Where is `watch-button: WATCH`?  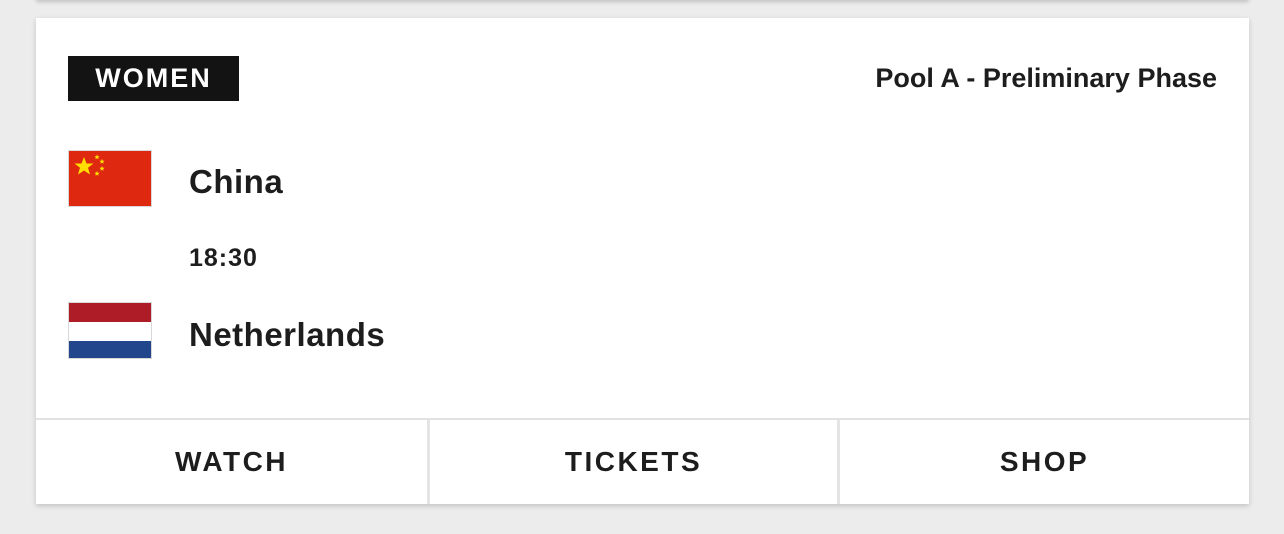 watch-button: WATCH is located at coordinates (233, 462).